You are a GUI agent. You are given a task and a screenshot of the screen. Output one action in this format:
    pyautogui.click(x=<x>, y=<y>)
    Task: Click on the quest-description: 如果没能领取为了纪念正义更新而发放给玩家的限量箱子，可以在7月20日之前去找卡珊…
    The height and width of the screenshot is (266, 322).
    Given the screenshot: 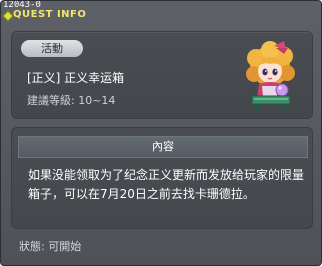 What is the action you would take?
    pyautogui.click(x=166, y=184)
    